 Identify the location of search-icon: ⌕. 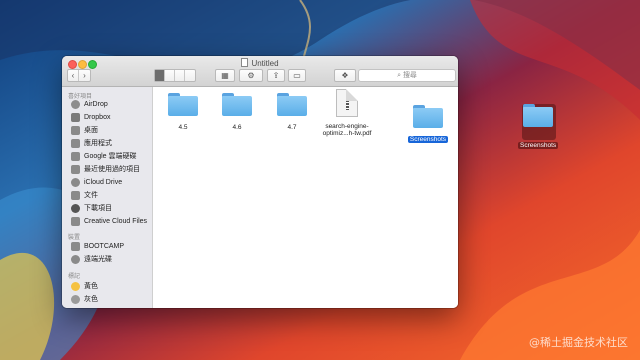
(399, 75).